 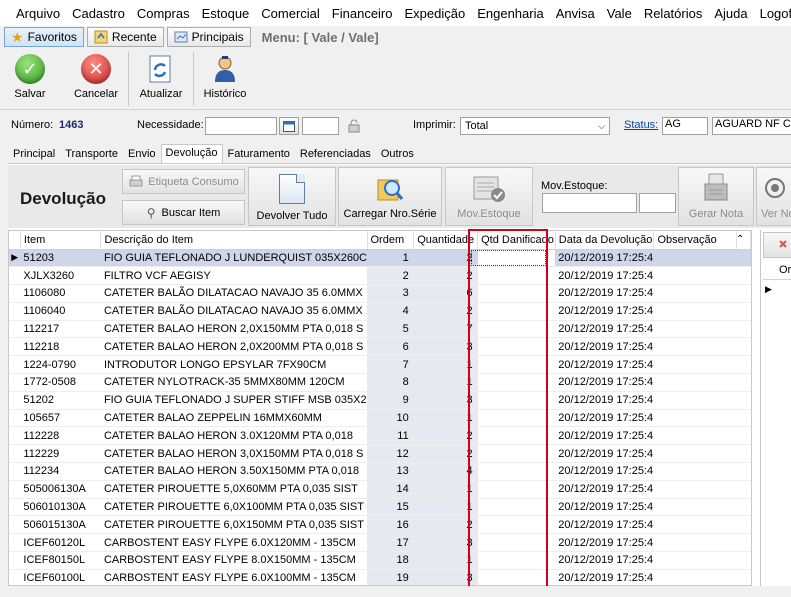 I want to click on column-header: Qtd Danificado, so click(x=516, y=240).